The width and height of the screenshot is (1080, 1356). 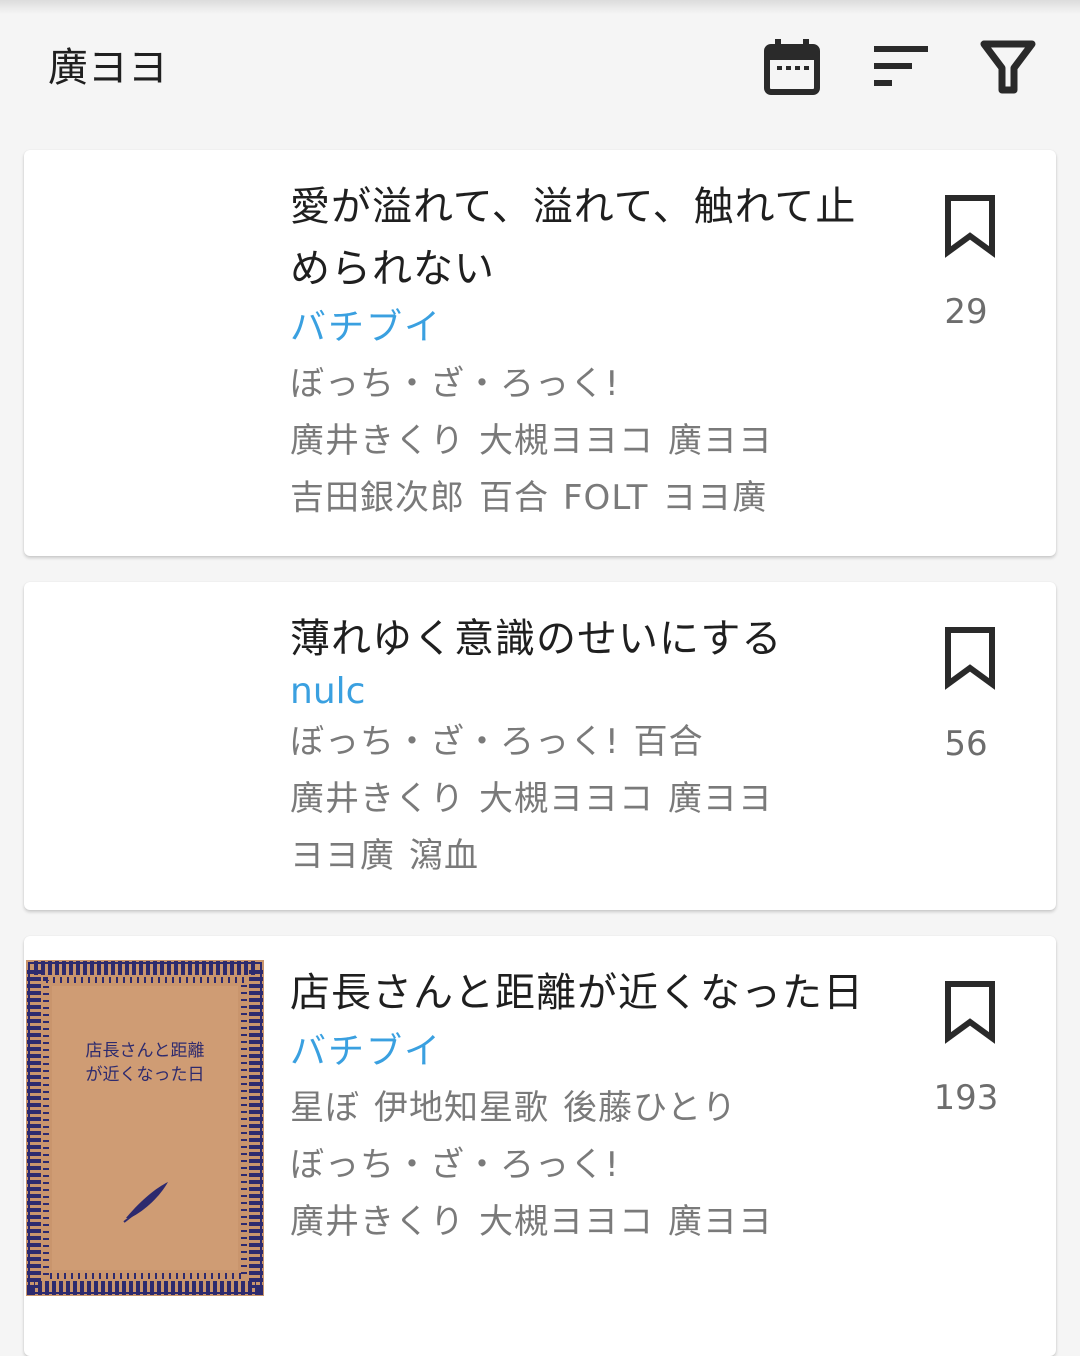 I want to click on app-bar: 廣ヨヨ, so click(x=540, y=68).